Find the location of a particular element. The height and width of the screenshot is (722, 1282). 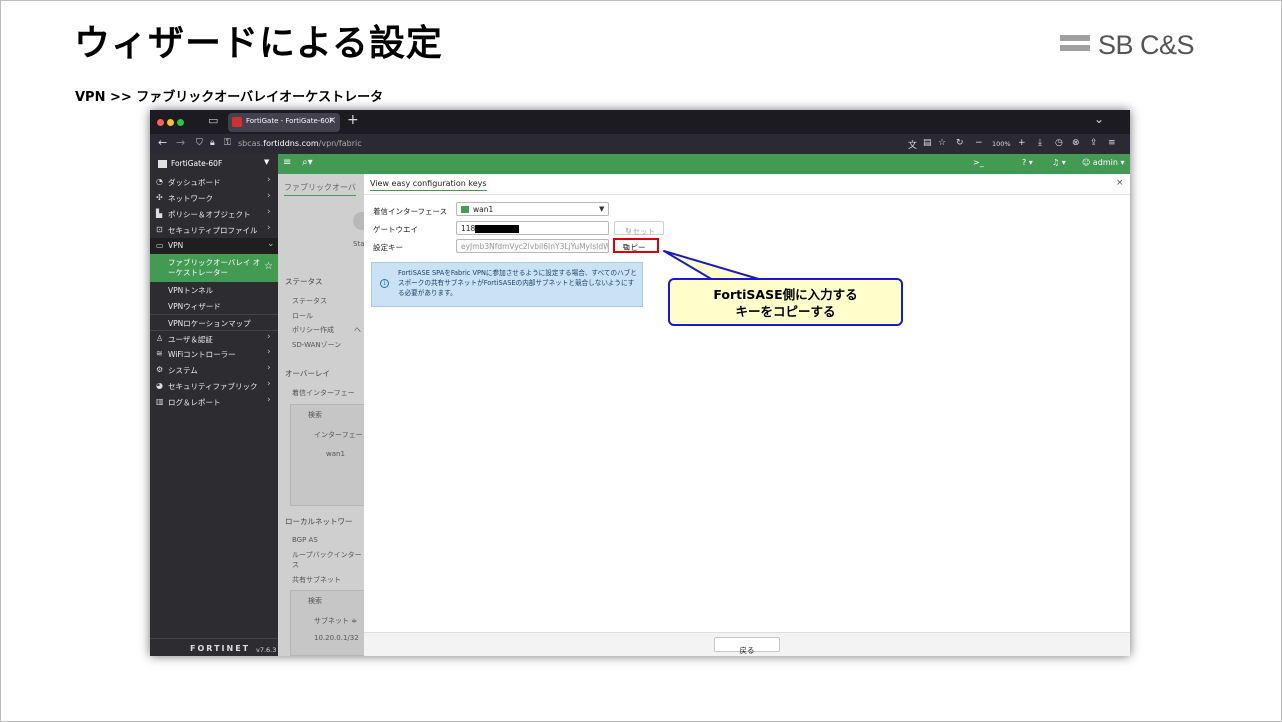

translate-icon: 文 is located at coordinates (912, 144).